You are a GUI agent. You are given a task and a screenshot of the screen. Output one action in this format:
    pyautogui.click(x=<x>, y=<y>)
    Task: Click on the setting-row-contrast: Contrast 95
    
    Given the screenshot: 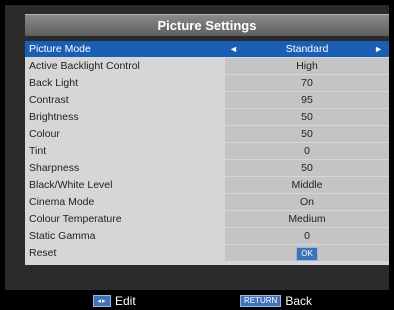 What is the action you would take?
    pyautogui.click(x=207, y=100)
    